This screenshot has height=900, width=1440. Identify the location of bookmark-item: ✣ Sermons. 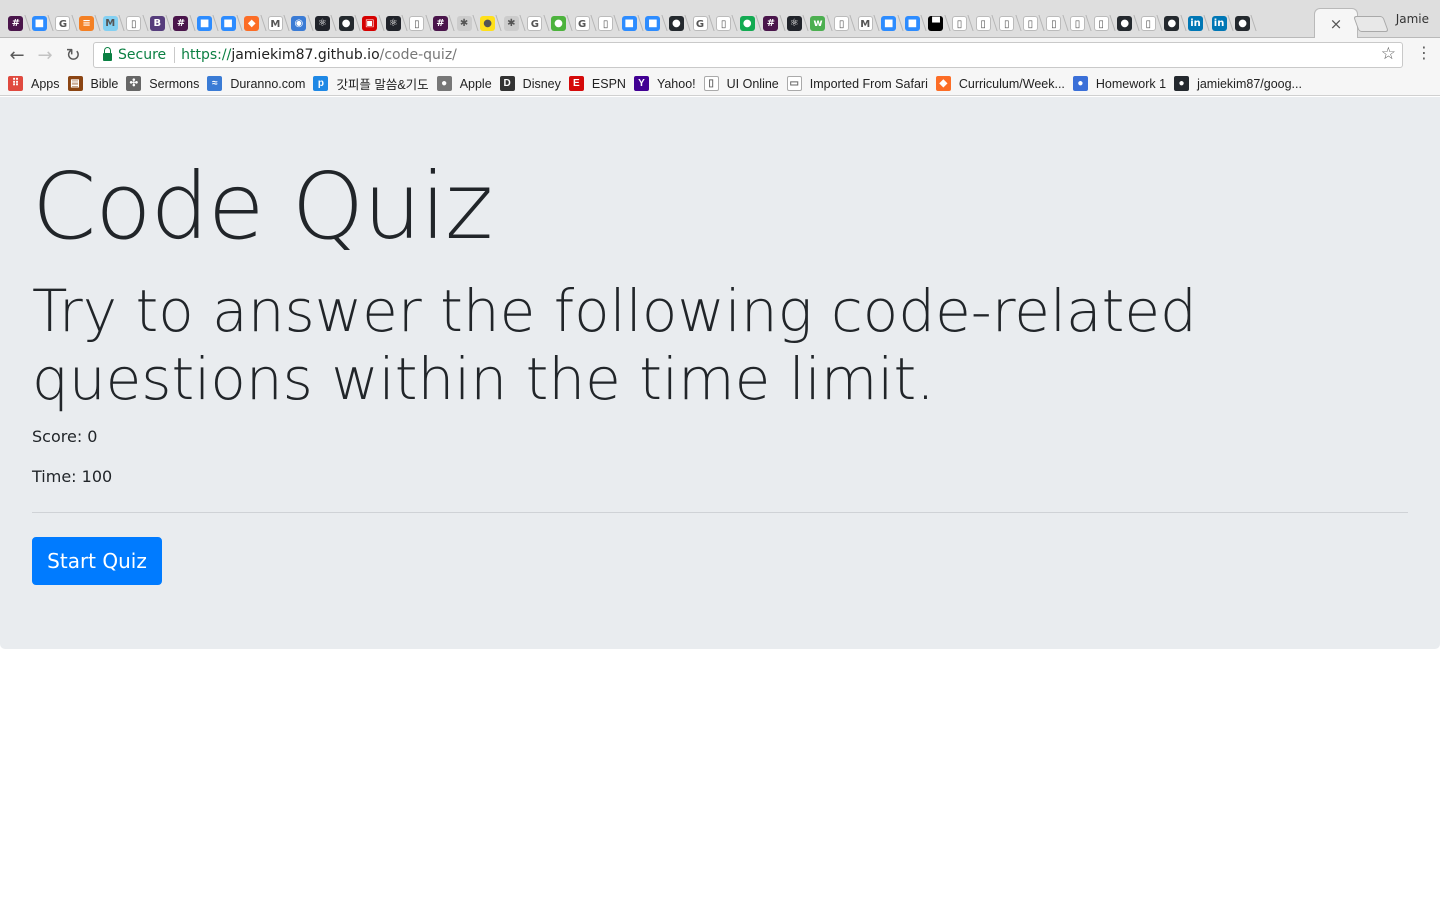
(162, 83).